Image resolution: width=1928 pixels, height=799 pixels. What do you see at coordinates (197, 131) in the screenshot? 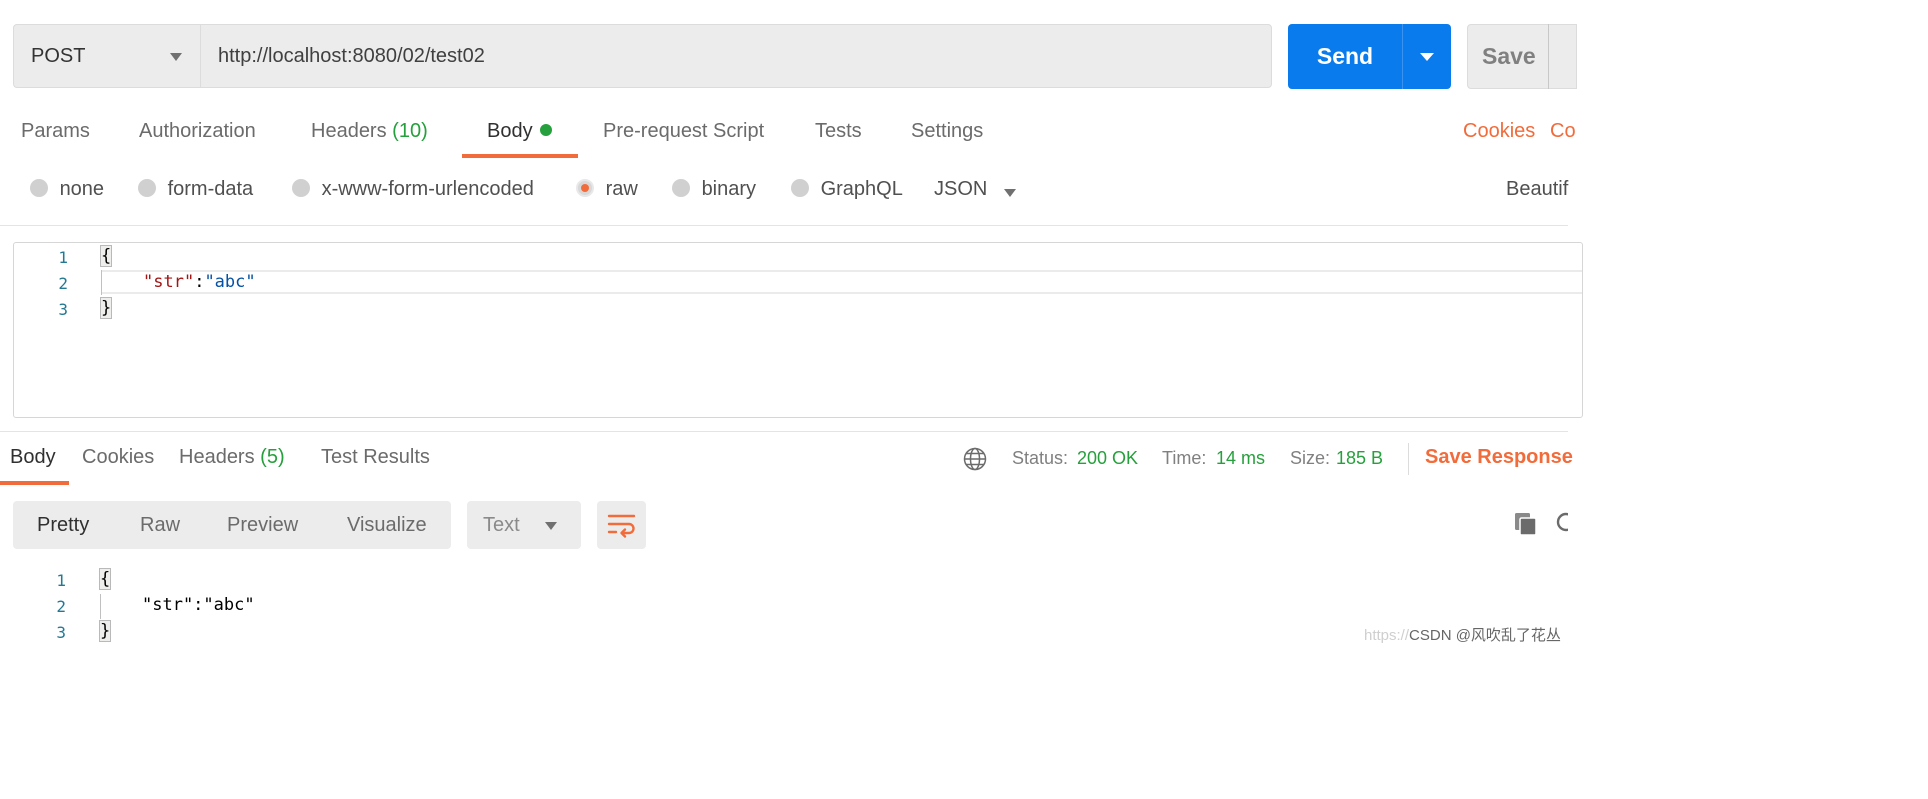
I see `tab-authorization: Authorization` at bounding box center [197, 131].